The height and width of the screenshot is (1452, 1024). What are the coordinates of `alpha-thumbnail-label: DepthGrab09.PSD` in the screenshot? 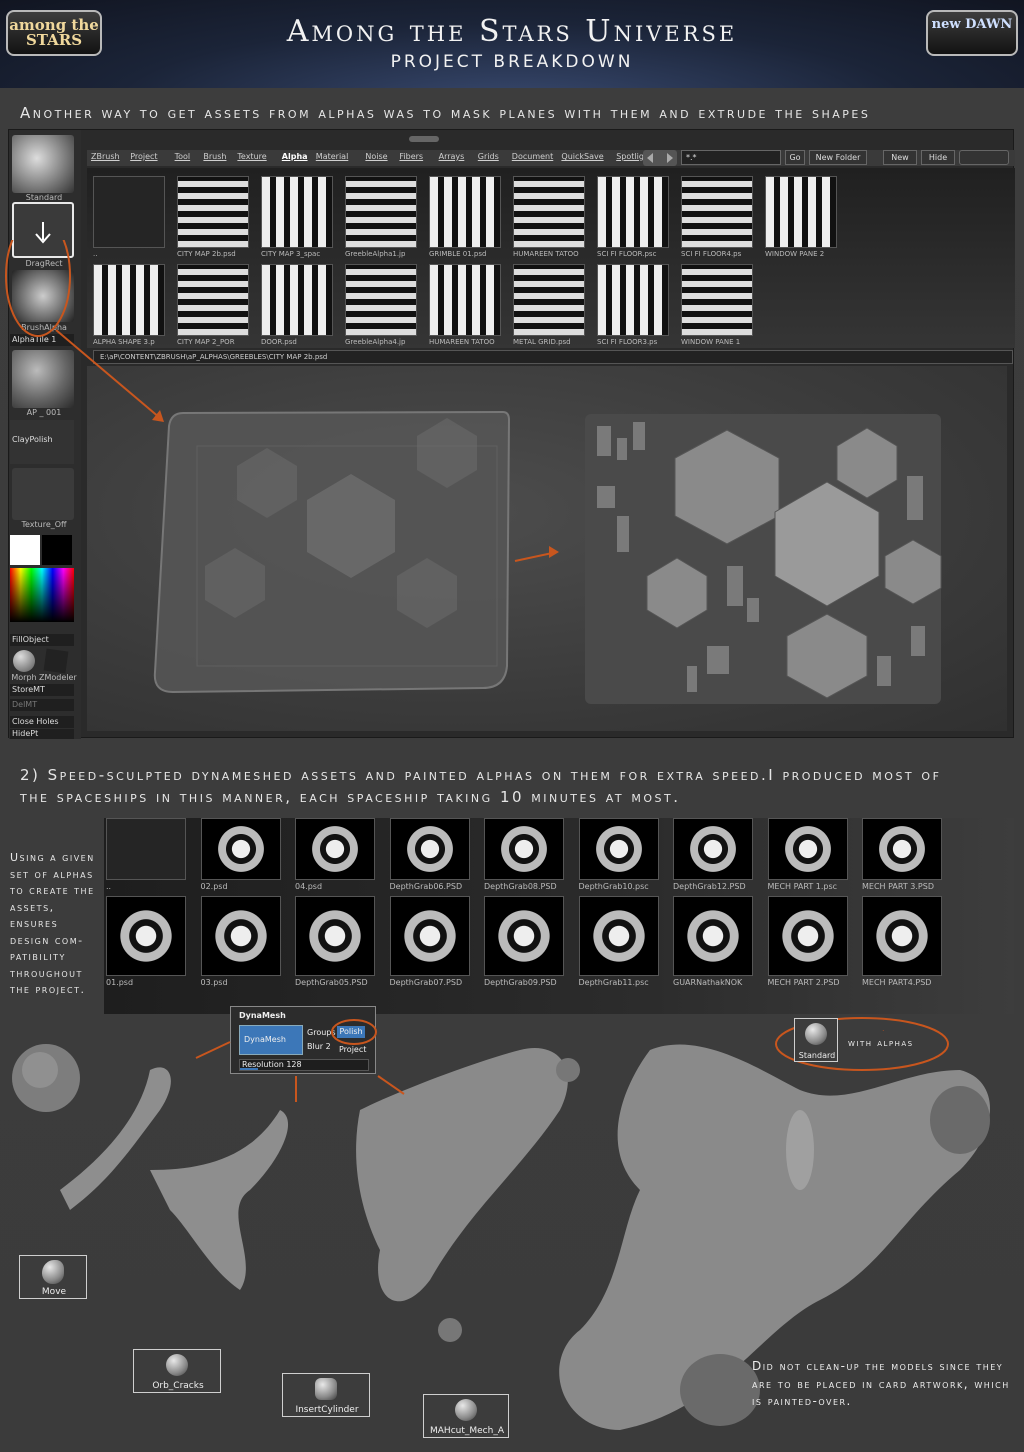 It's located at (520, 982).